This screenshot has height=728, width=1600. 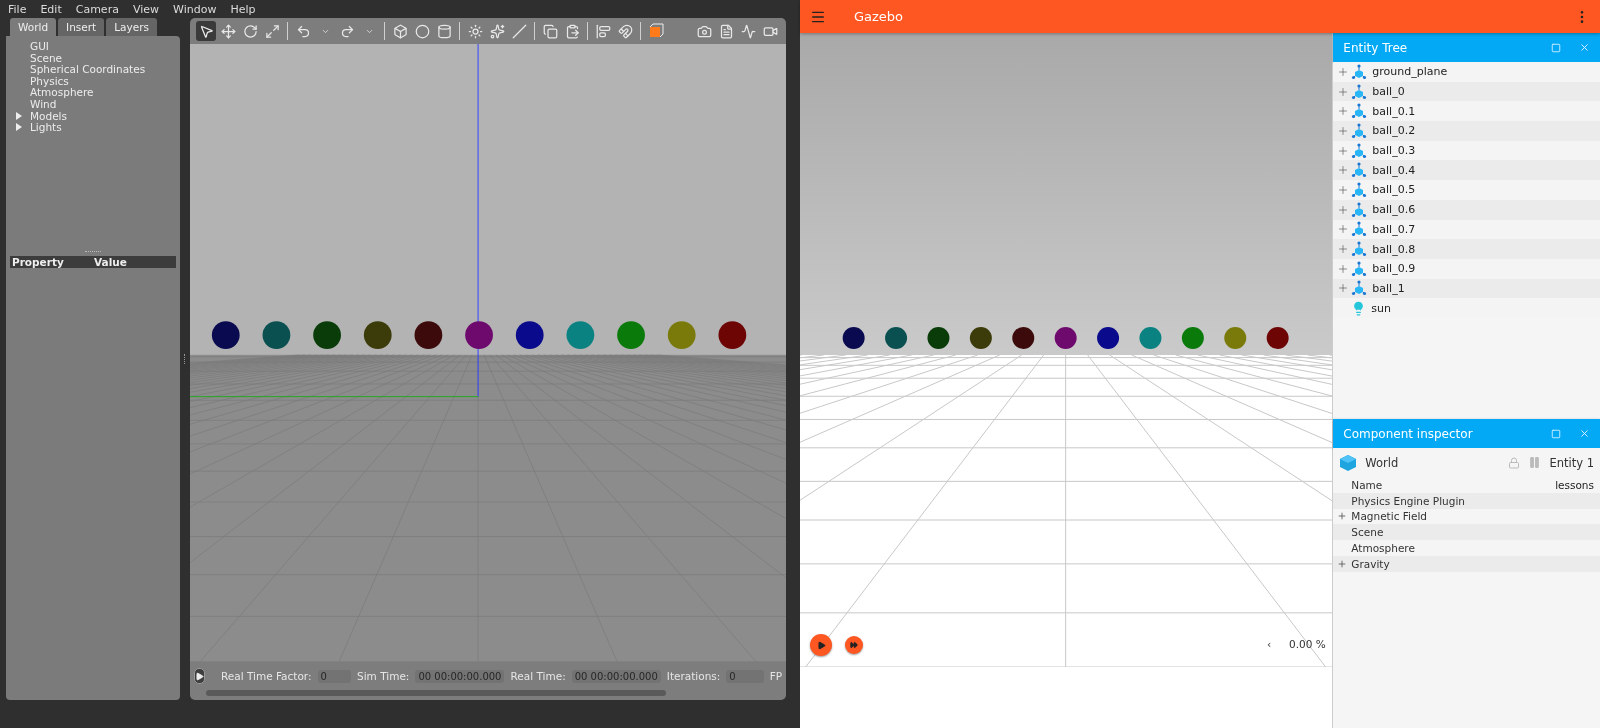 I want to click on menu-item: Help, so click(x=243, y=9).